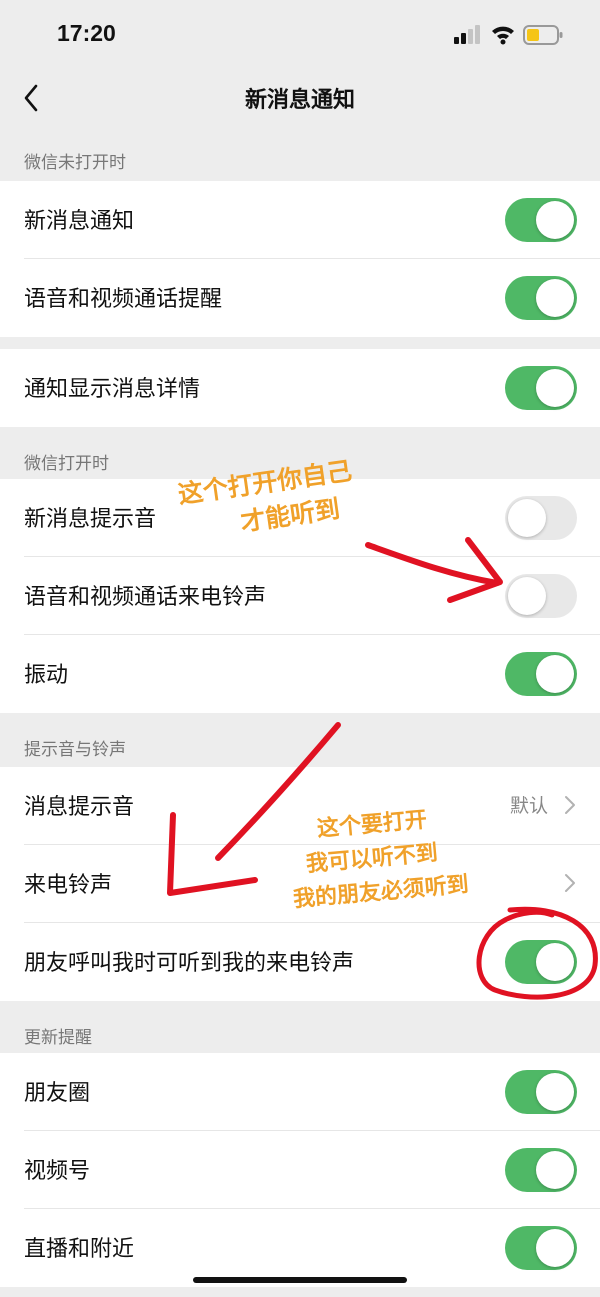 The width and height of the screenshot is (600, 1297). What do you see at coordinates (189, 963) in the screenshot?
I see `setting-label: 朋友呼叫我时可听到我的来电铃声` at bounding box center [189, 963].